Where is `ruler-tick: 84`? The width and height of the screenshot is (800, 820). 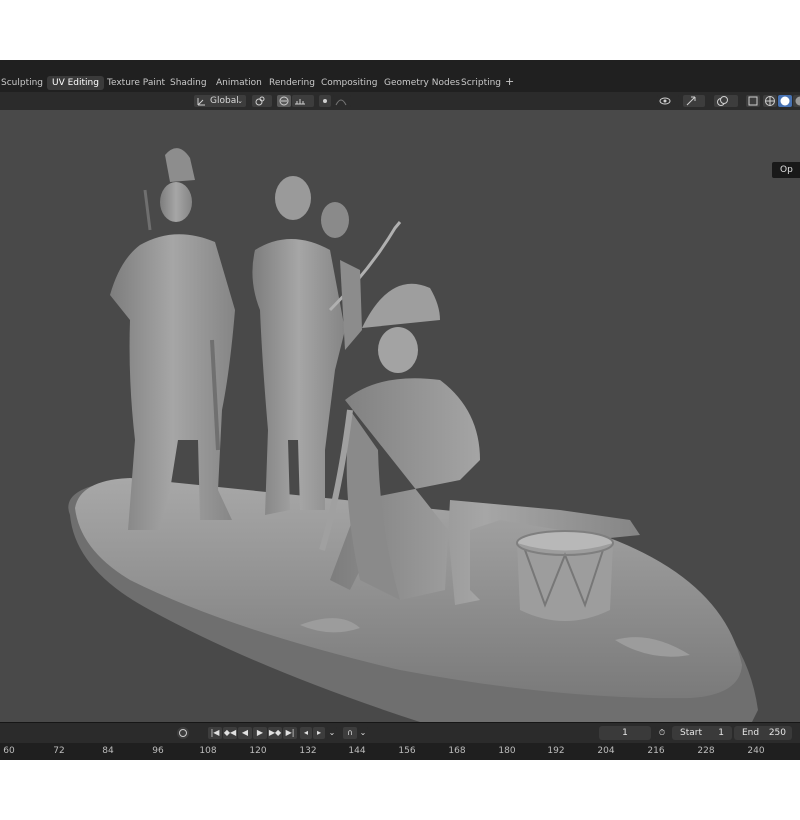
ruler-tick: 84 is located at coordinates (108, 751).